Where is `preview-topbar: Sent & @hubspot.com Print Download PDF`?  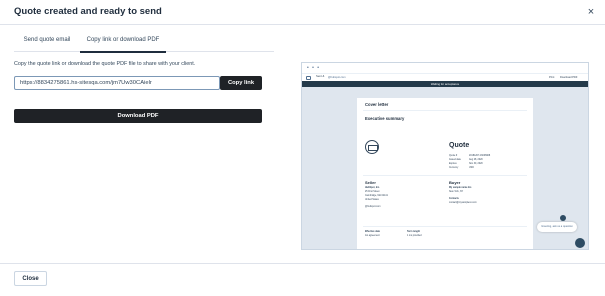
preview-topbar: Sent & @hubspot.com Print Download PDF is located at coordinates (445, 77).